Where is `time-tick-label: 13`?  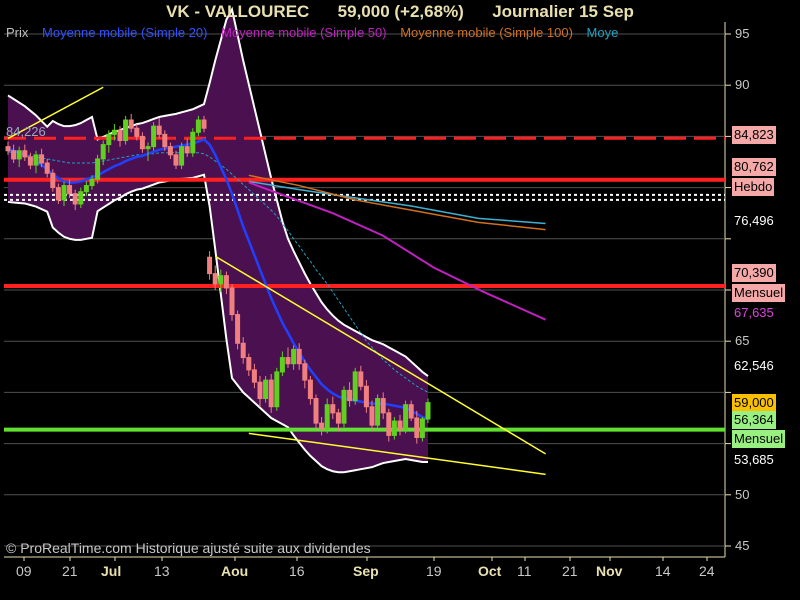
time-tick-label: 13 is located at coordinates (162, 571).